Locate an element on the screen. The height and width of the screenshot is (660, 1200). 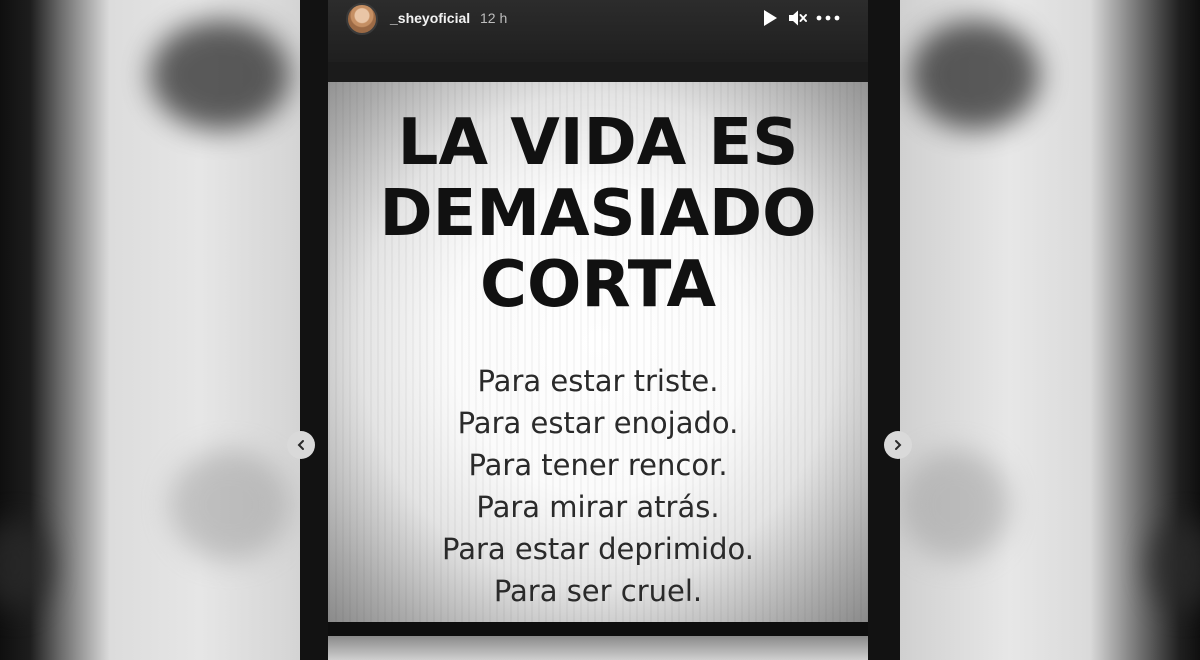
post-timestamp: 12 h is located at coordinates (494, 18).